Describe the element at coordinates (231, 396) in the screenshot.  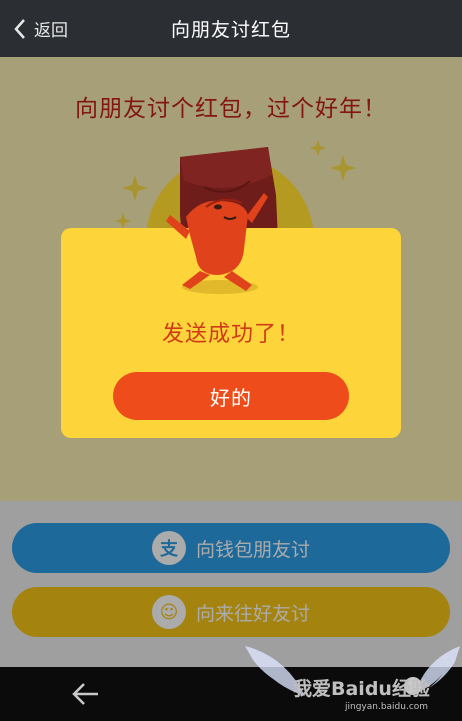
I see `ok-button: 好的` at that location.